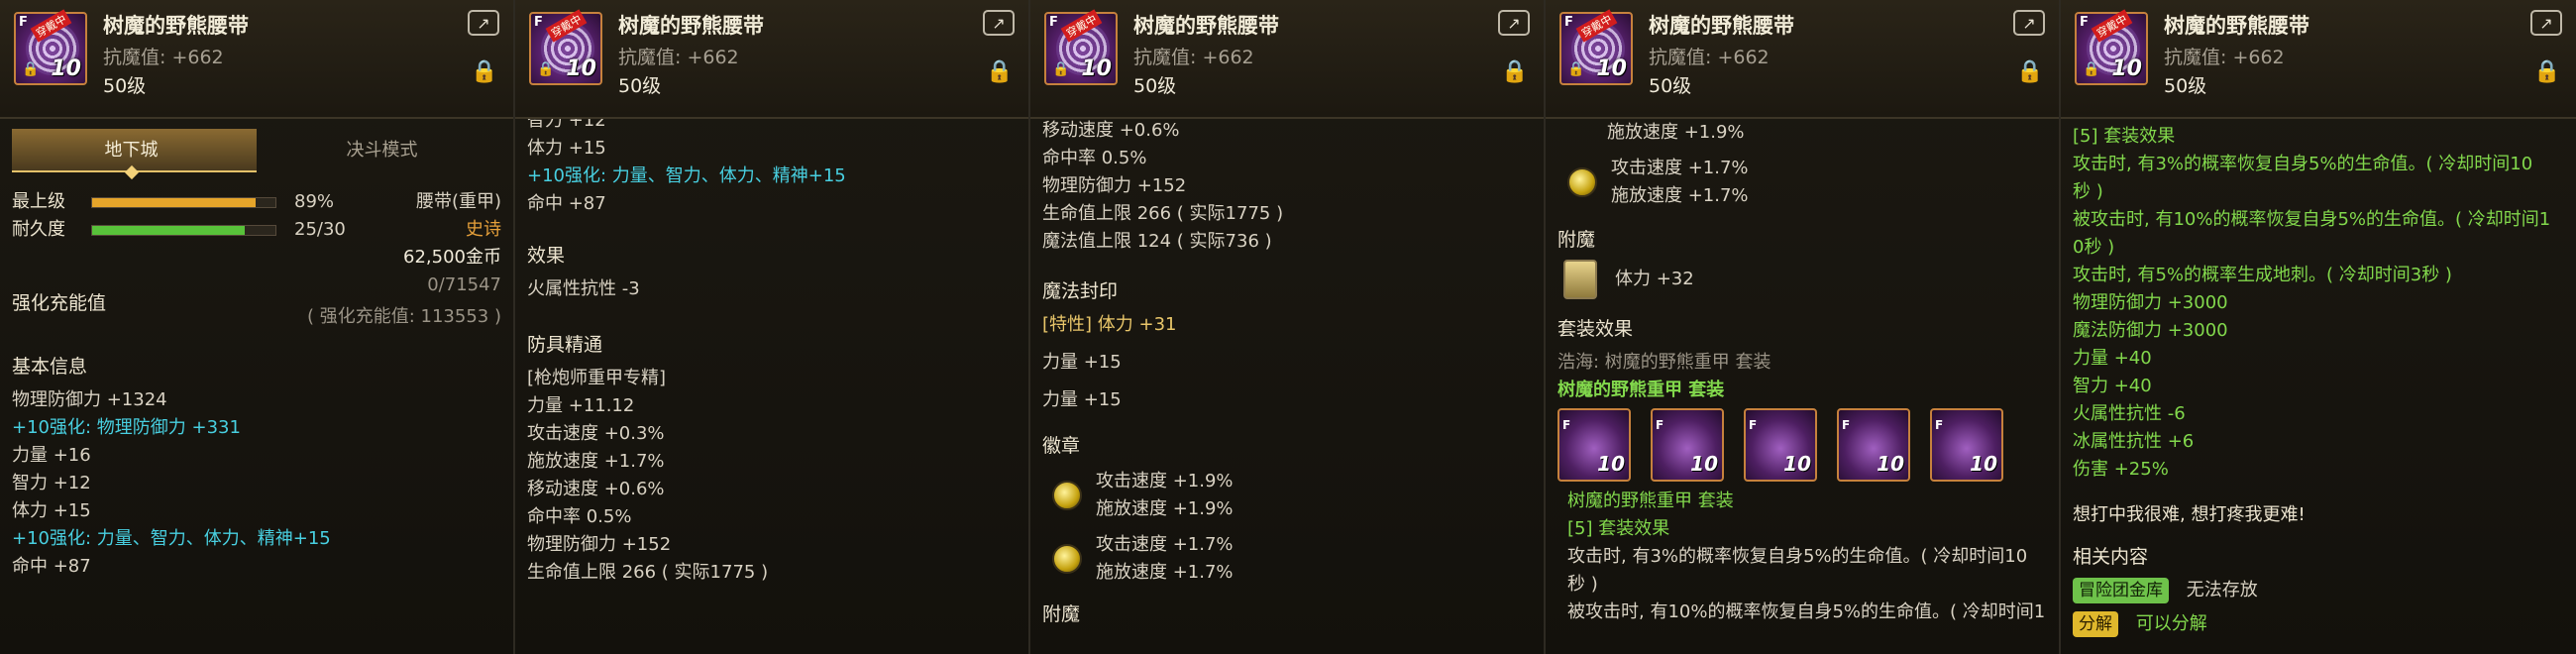  Describe the element at coordinates (183, 202) in the screenshot. I see `quality-bar` at that location.